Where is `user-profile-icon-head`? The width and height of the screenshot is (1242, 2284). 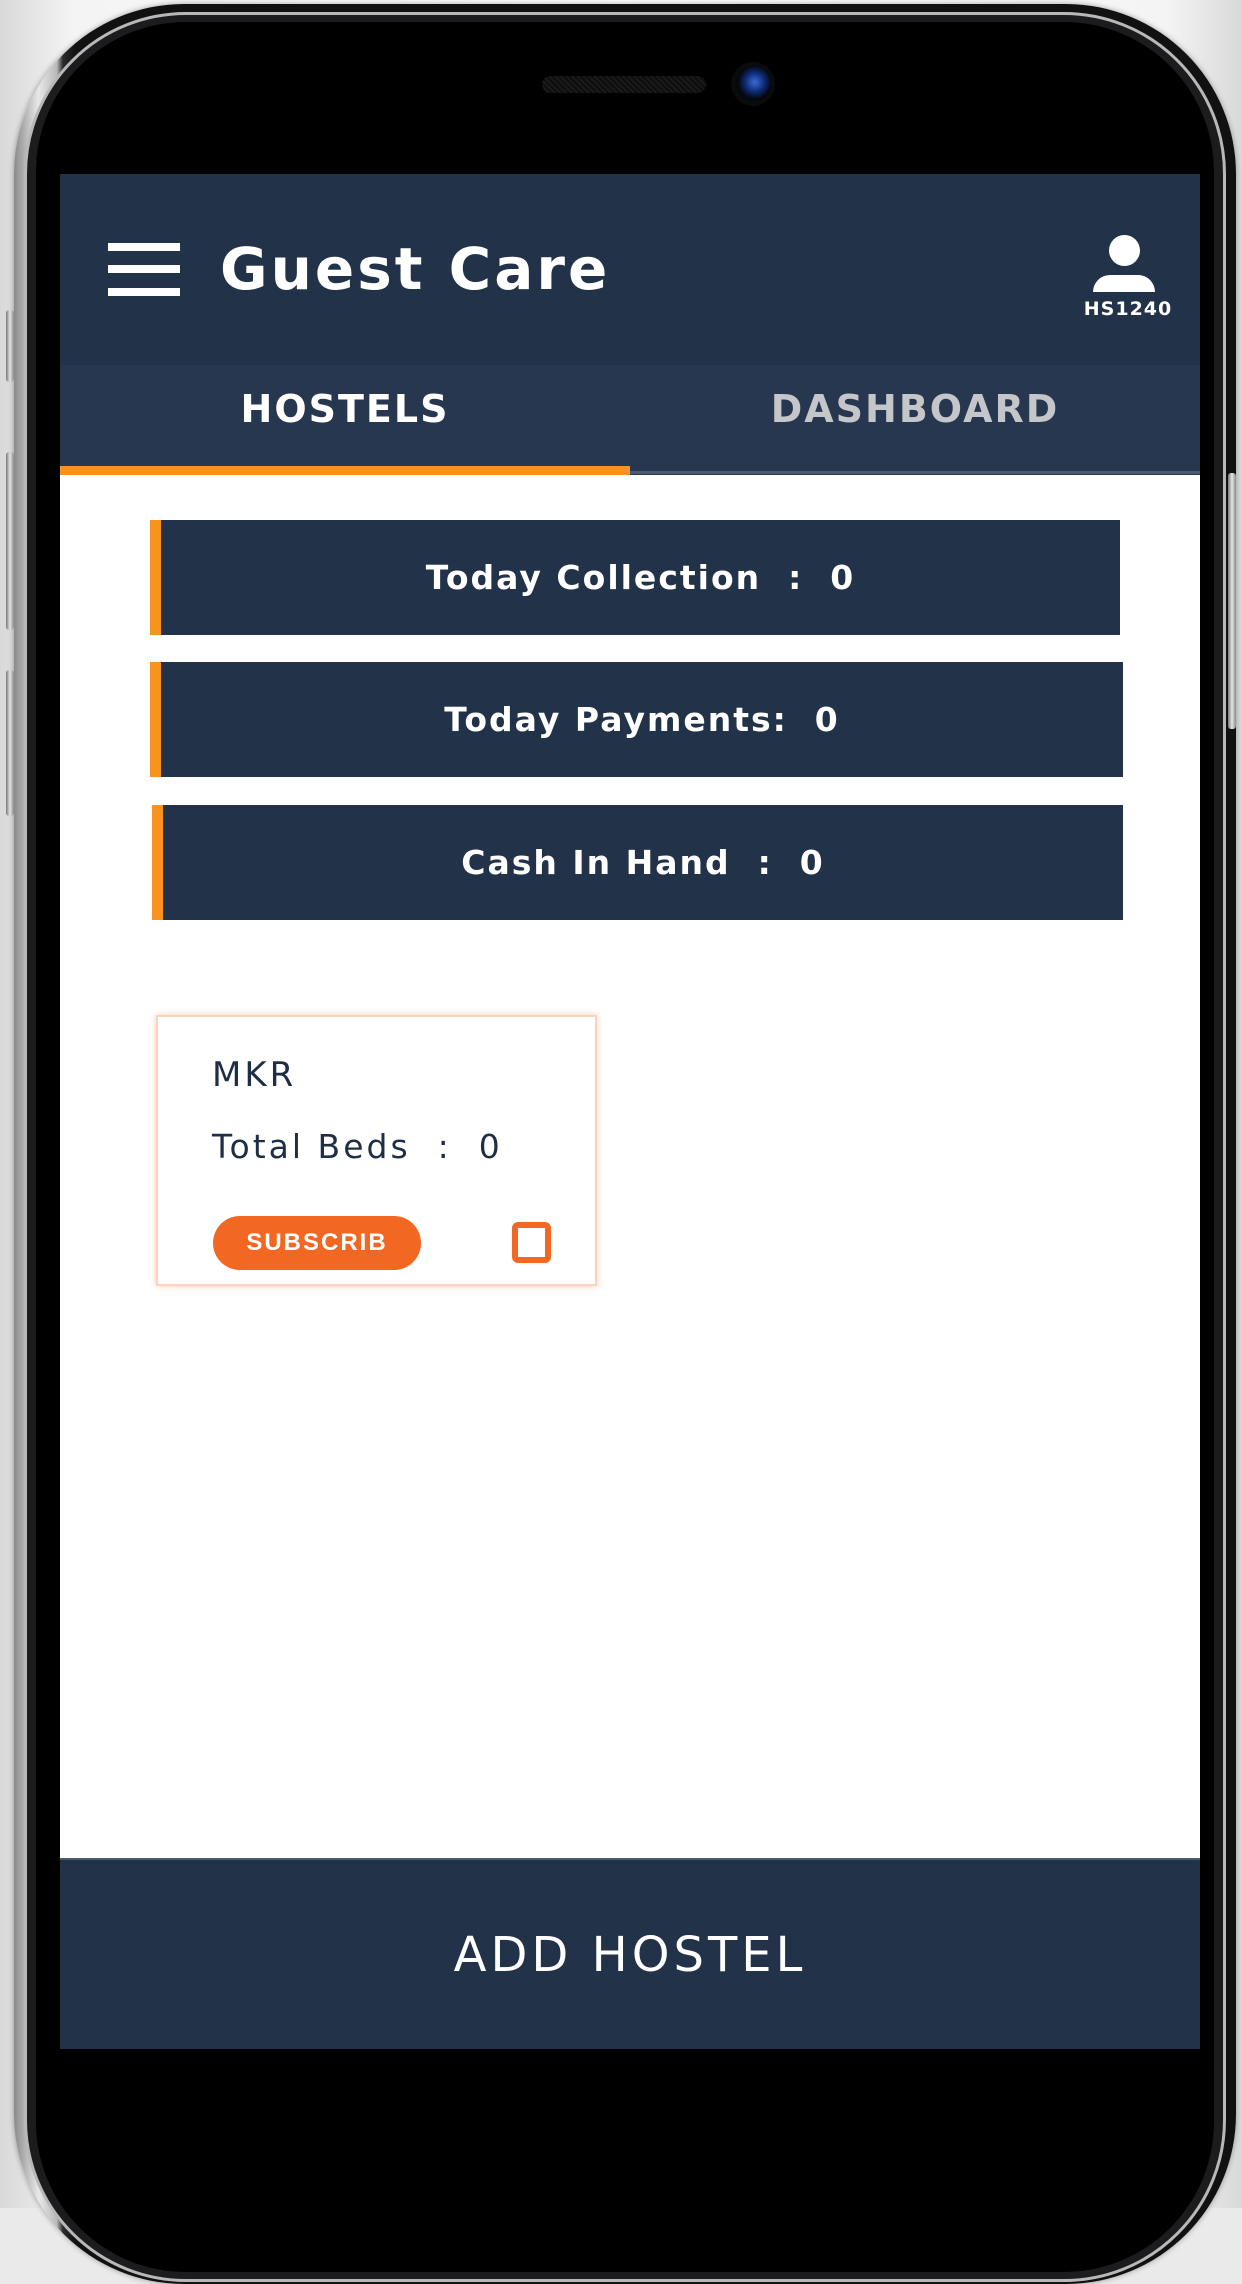
user-profile-icon-head is located at coordinates (1124, 250).